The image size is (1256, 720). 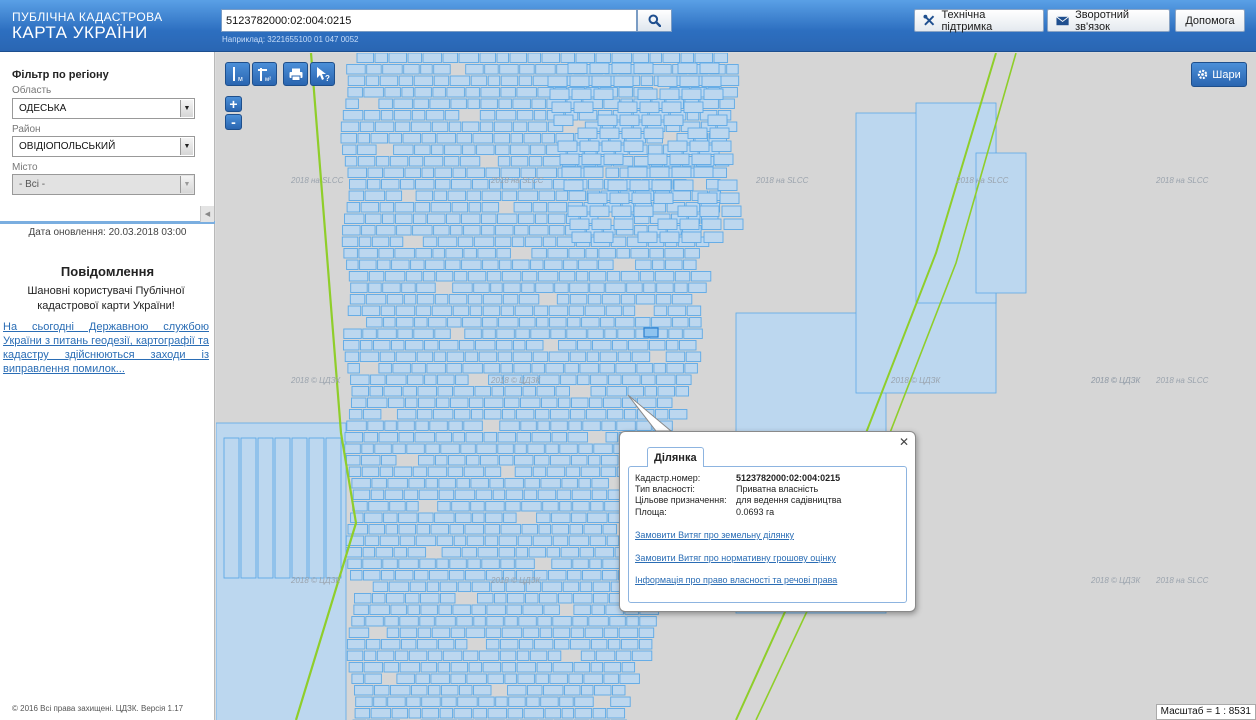 What do you see at coordinates (675, 457) in the screenshot?
I see `tab-parcel: Ділянка` at bounding box center [675, 457].